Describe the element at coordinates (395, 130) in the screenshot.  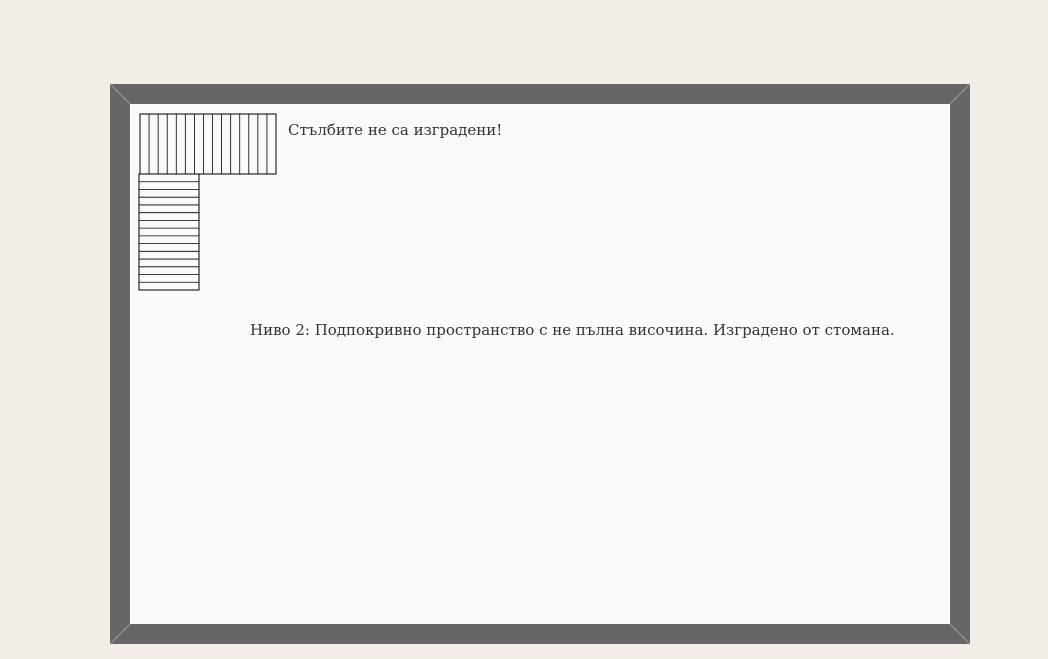
I see `stairs-note: Стълбите не са изградени!` at that location.